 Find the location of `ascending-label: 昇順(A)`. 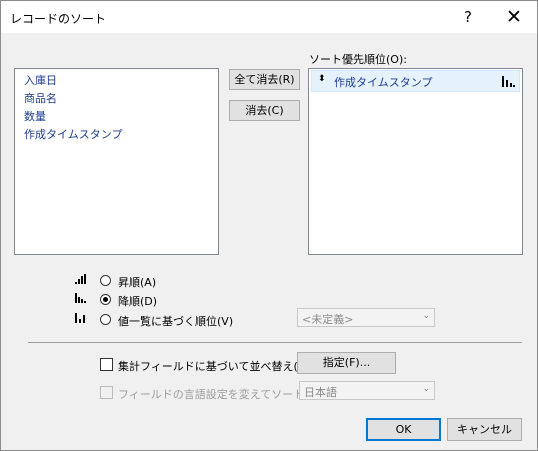

ascending-label: 昇順(A) is located at coordinates (137, 282).